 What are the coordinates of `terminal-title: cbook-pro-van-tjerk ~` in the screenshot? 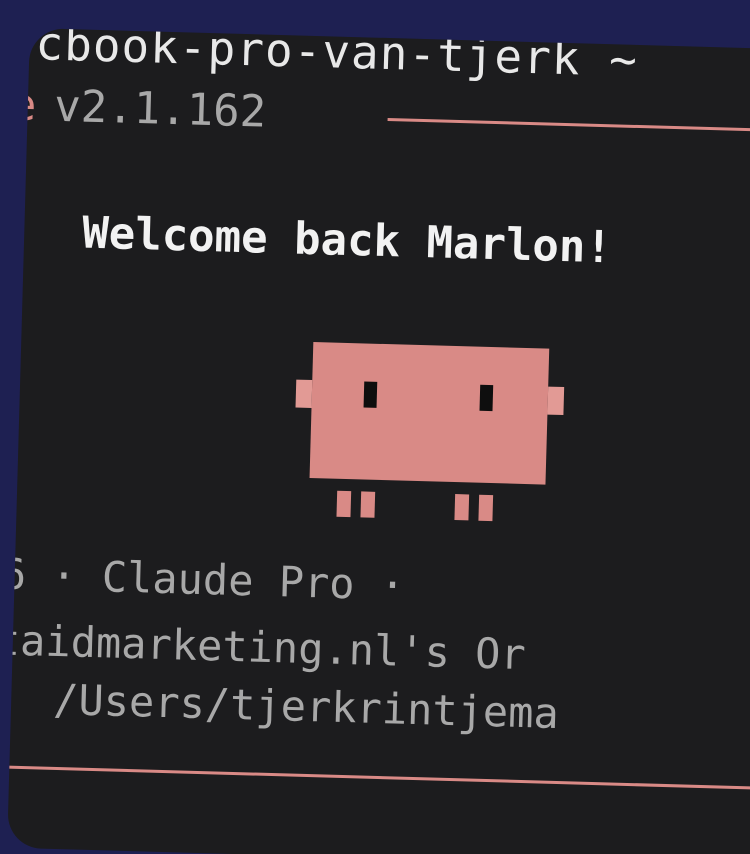 It's located at (336, 57).